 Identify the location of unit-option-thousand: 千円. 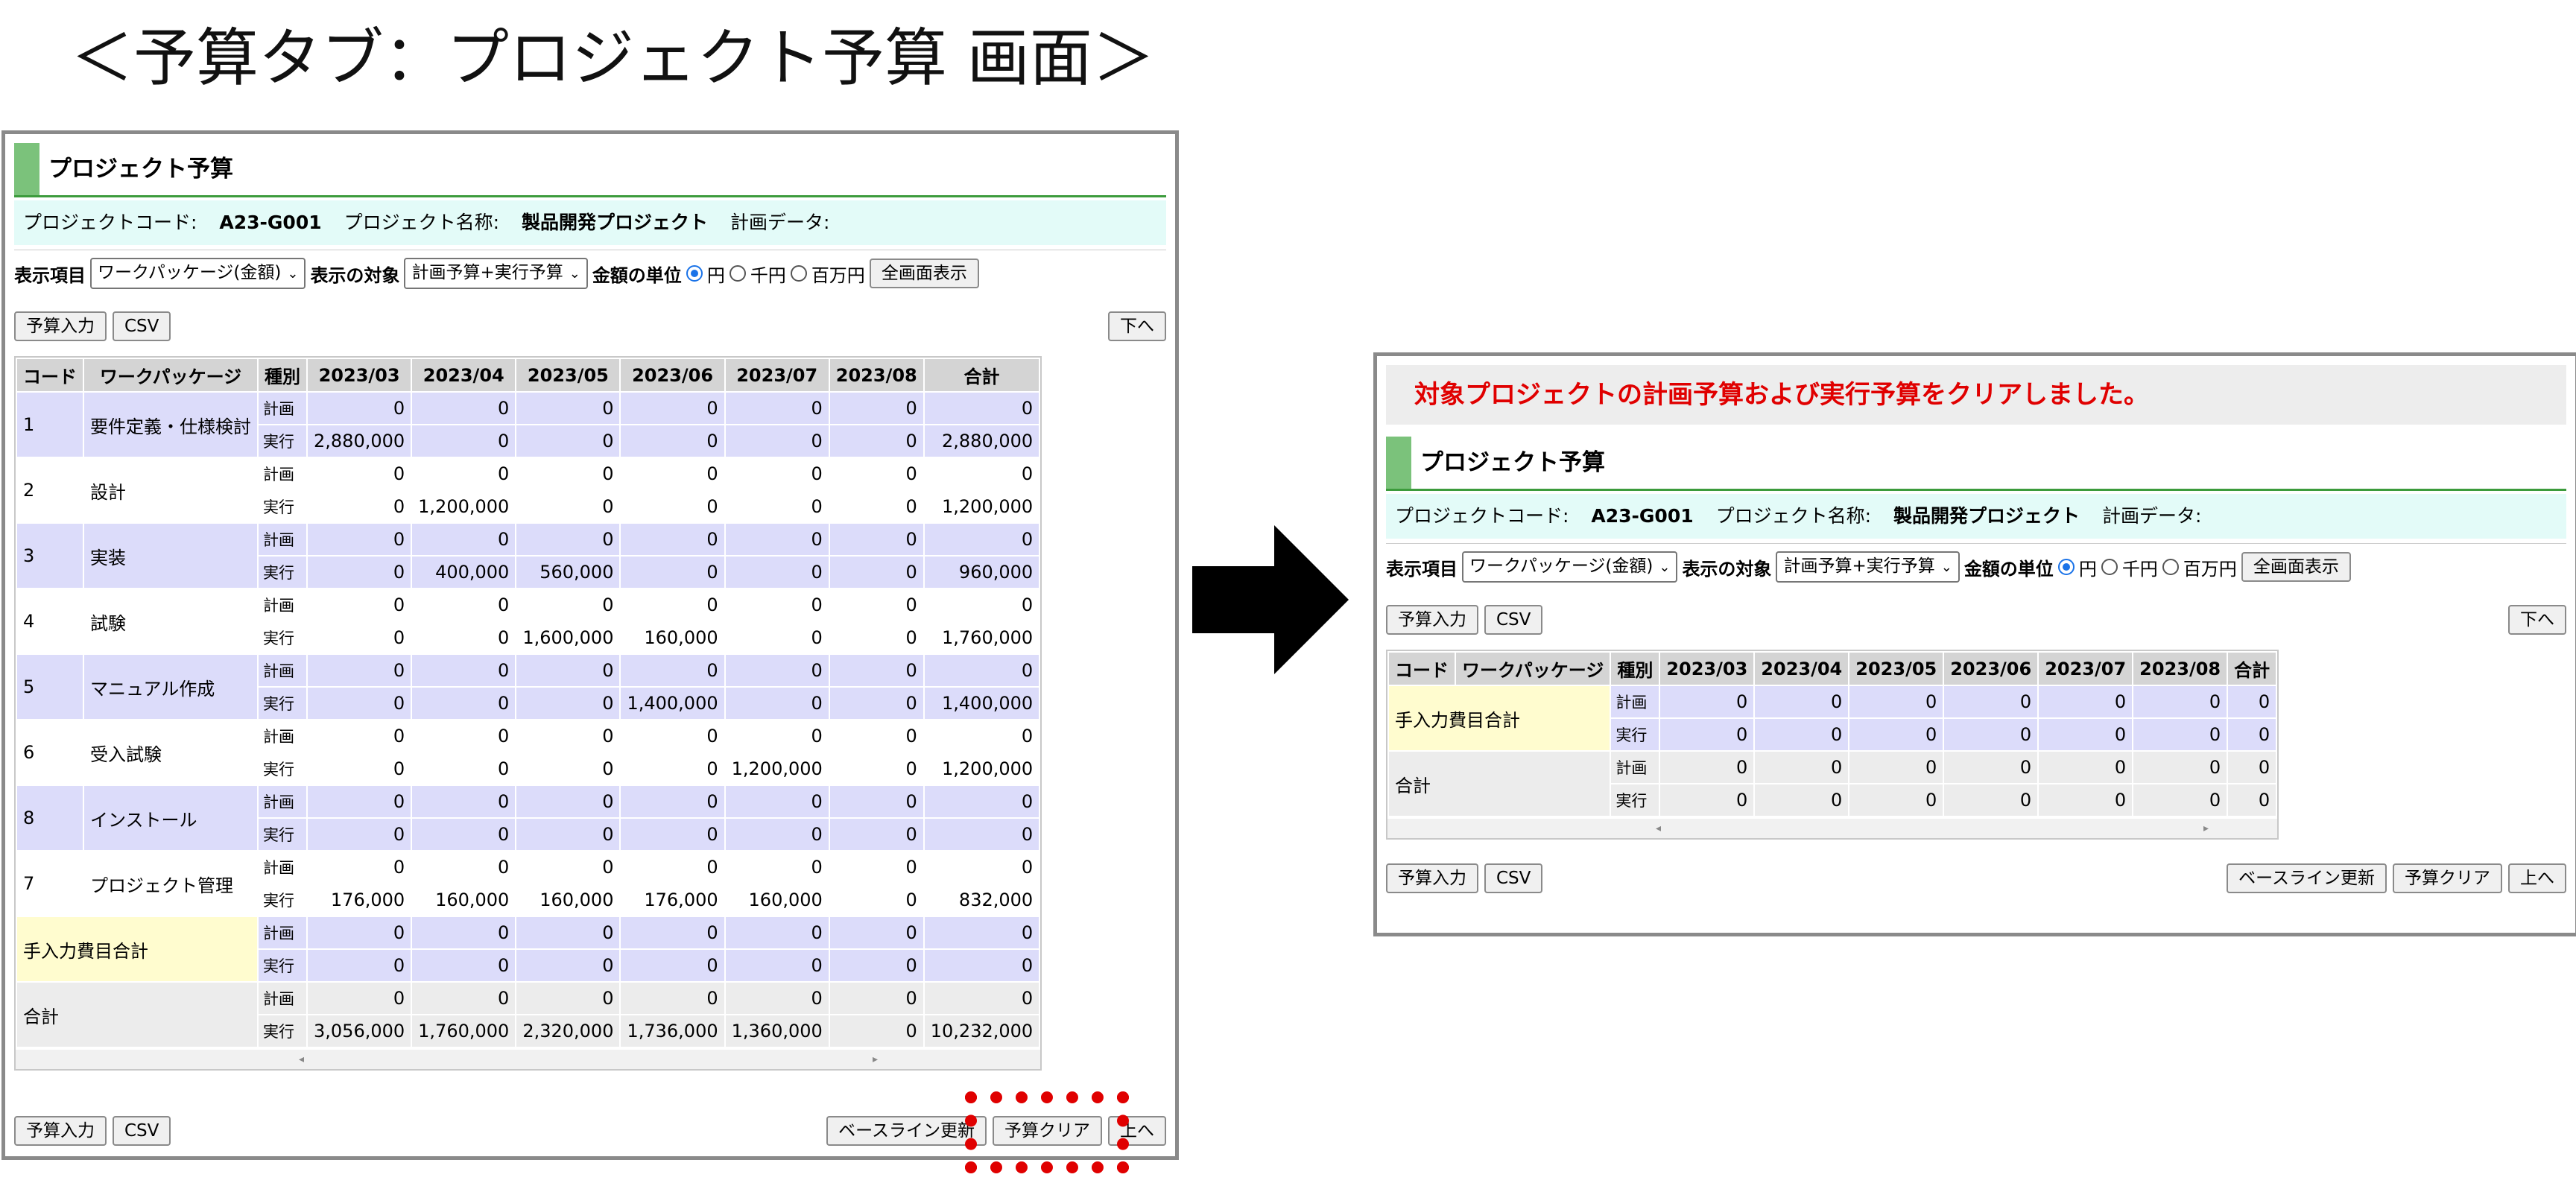
(768, 275).